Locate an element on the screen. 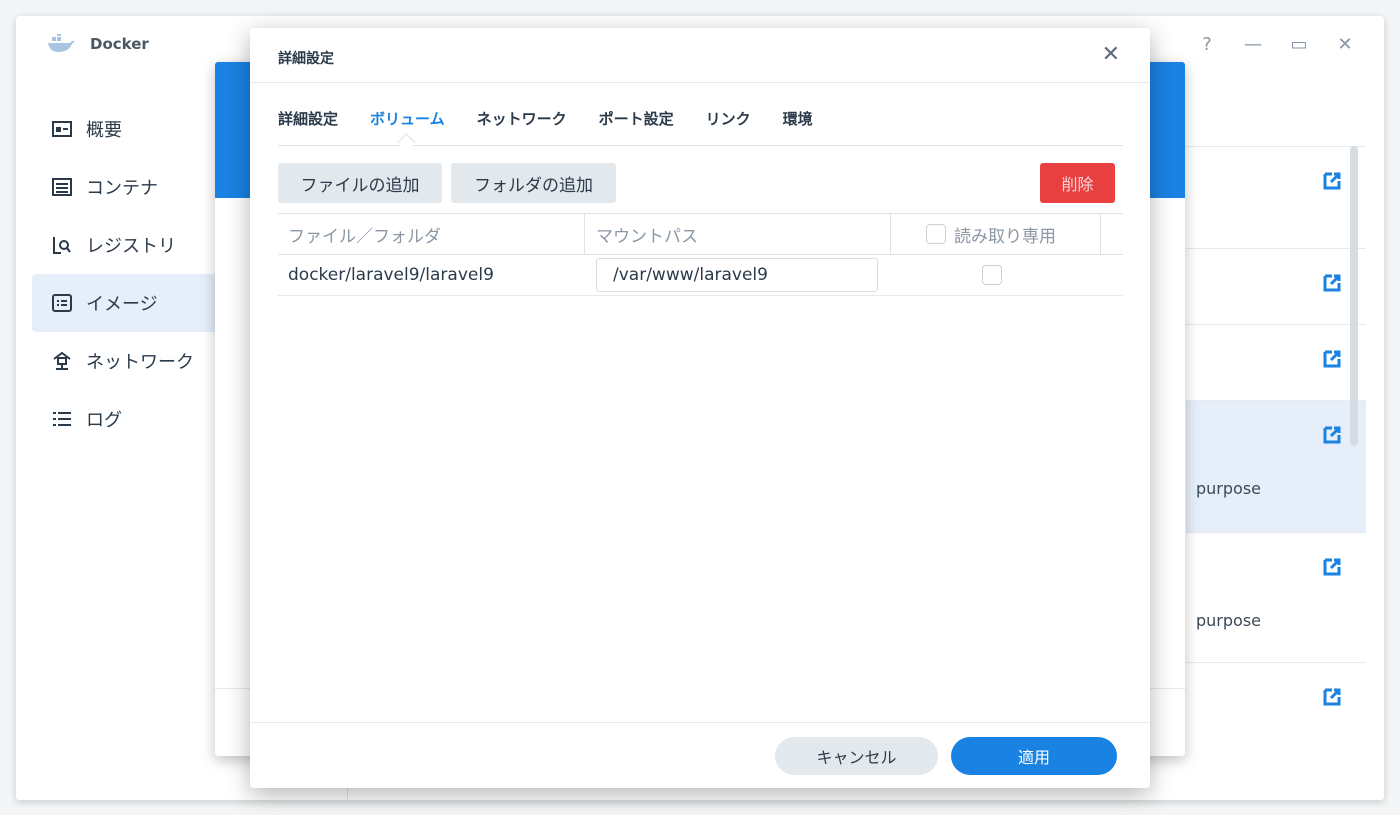 This screenshot has width=1400, height=815. sidebar-item-label: コンテナ is located at coordinates (122, 188).